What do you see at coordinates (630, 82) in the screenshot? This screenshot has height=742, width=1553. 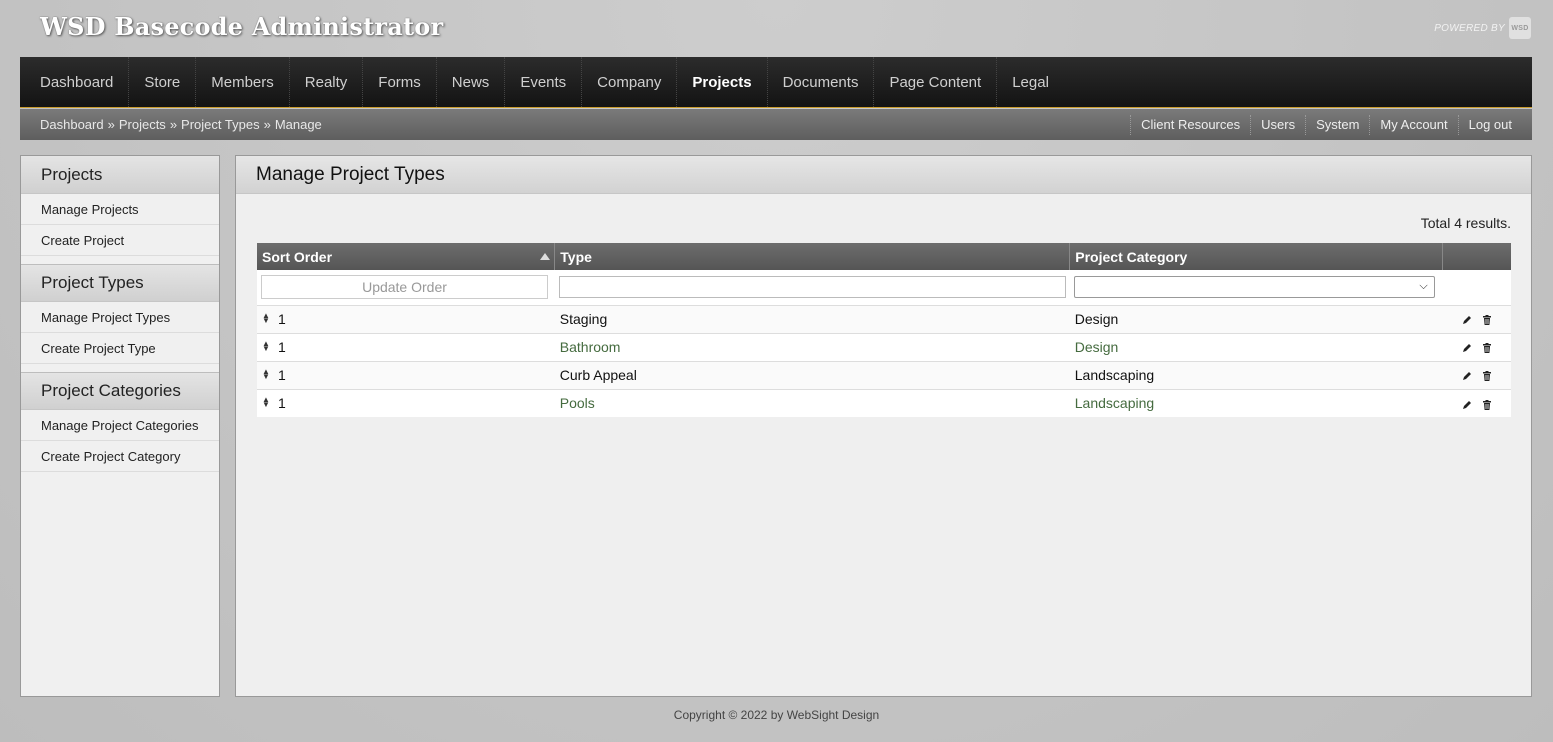 I see `nav-item-company: Company` at bounding box center [630, 82].